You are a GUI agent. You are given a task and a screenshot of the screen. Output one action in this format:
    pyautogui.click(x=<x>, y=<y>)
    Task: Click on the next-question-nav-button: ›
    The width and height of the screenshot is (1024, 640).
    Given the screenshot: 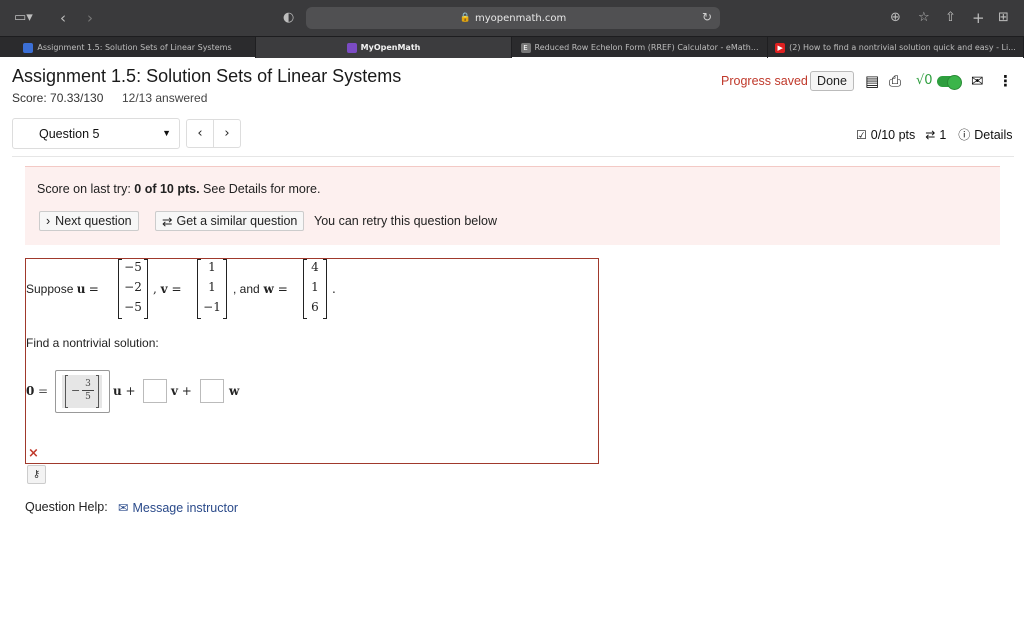 What is the action you would take?
    pyautogui.click(x=227, y=133)
    